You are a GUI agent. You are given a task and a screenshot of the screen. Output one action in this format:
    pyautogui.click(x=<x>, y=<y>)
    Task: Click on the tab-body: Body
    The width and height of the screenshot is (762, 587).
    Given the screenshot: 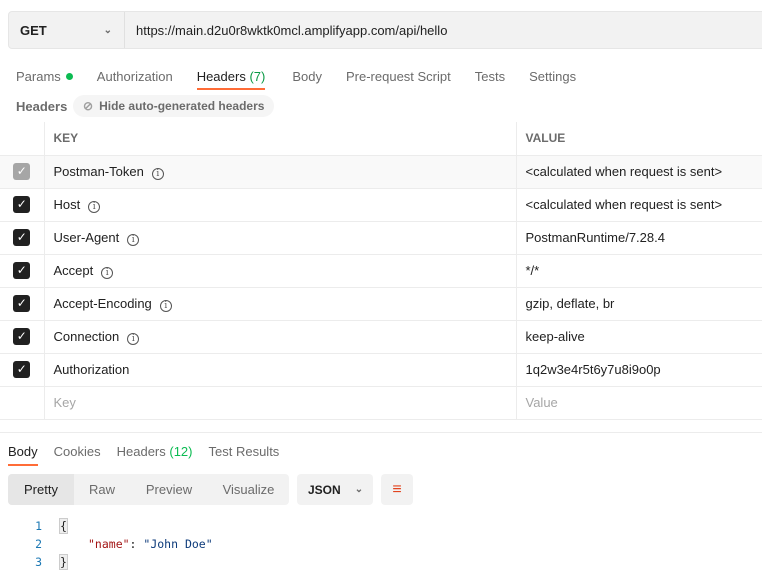 What is the action you would take?
    pyautogui.click(x=307, y=76)
    